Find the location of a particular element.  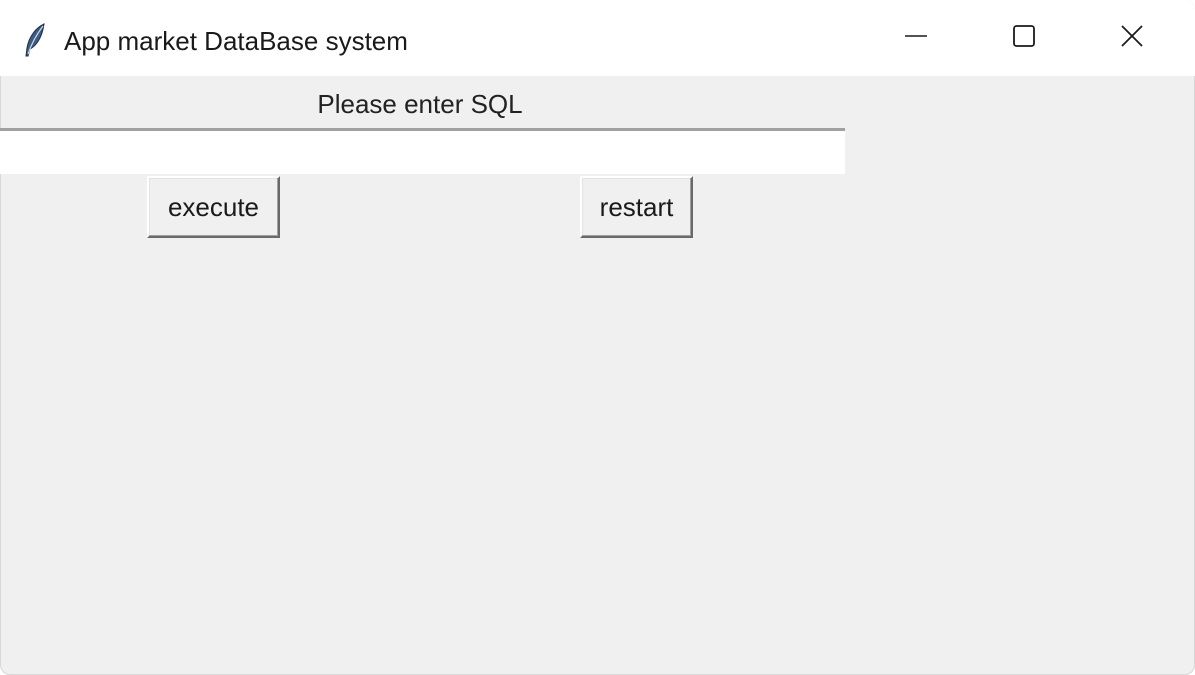

sql-input is located at coordinates (422, 151).